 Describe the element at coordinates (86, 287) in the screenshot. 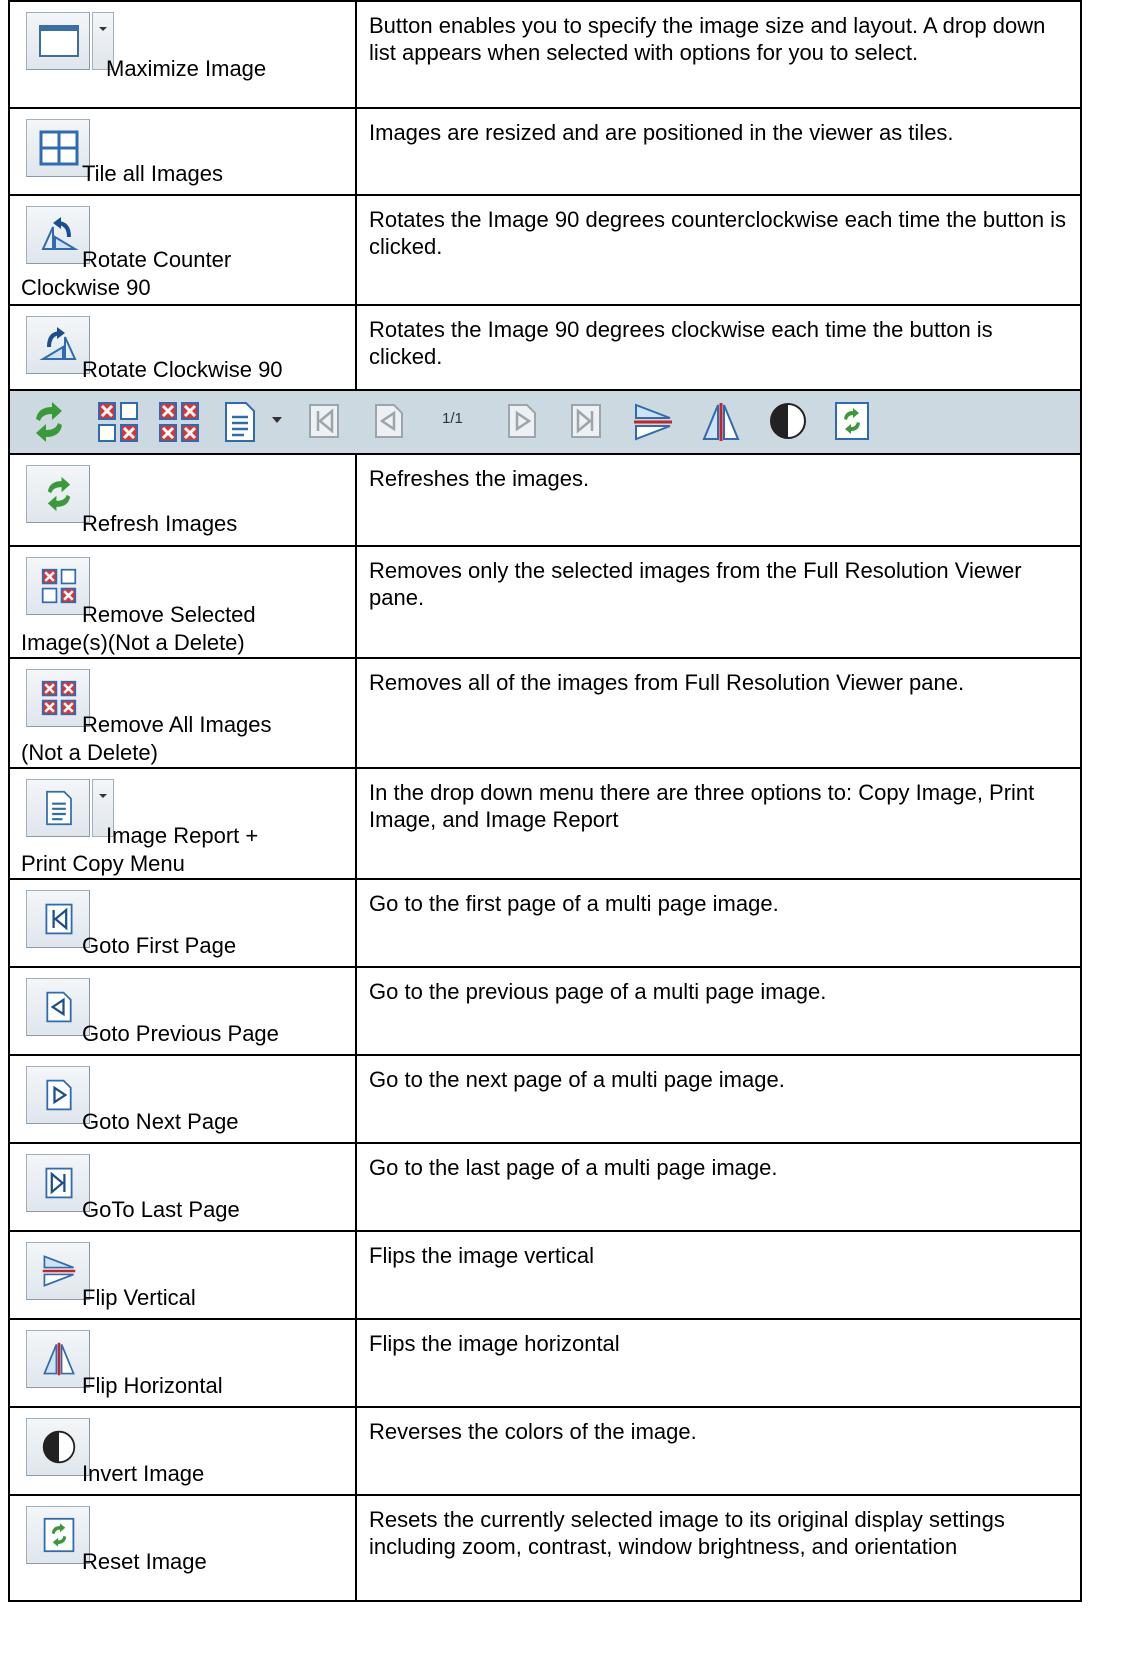

I see `row-label-line2: Clockwise 90` at that location.